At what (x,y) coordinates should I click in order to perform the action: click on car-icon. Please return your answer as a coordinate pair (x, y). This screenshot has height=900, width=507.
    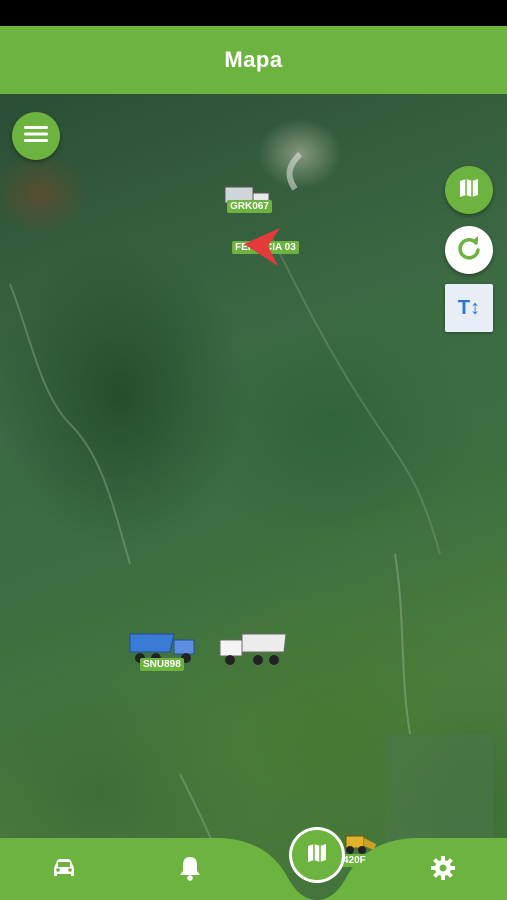
    Looking at the image, I should click on (64, 870).